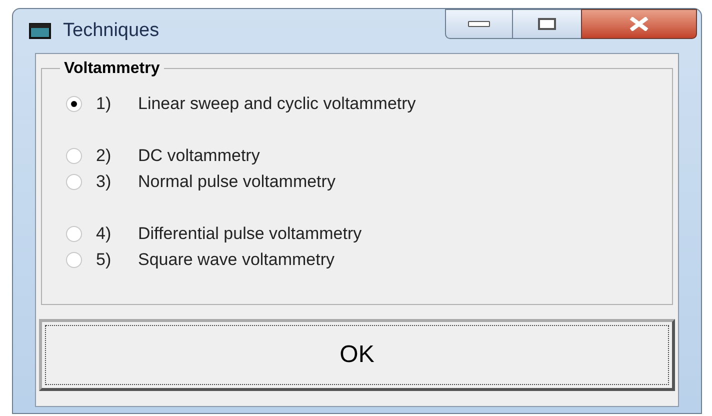  I want to click on close-button, so click(639, 24).